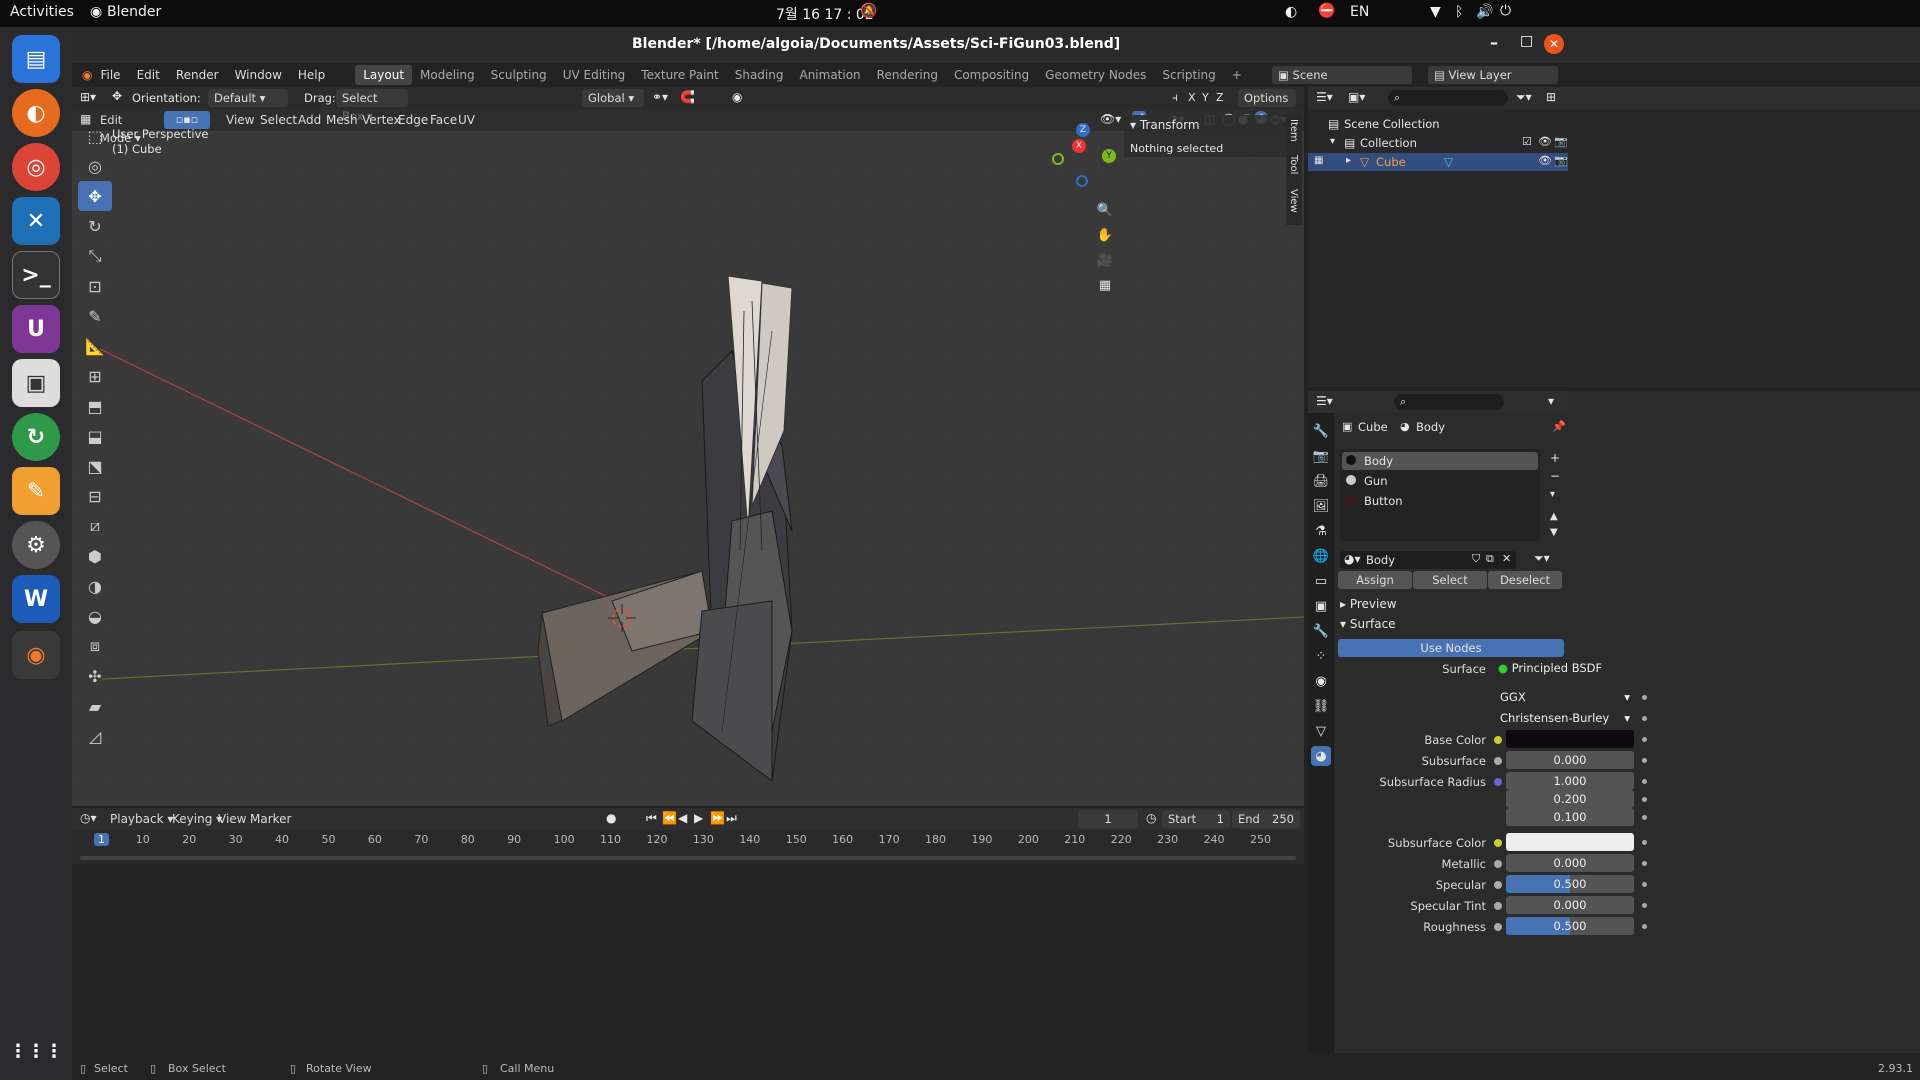 This screenshot has width=1920, height=1080. I want to click on base-color-swatch, so click(1570, 739).